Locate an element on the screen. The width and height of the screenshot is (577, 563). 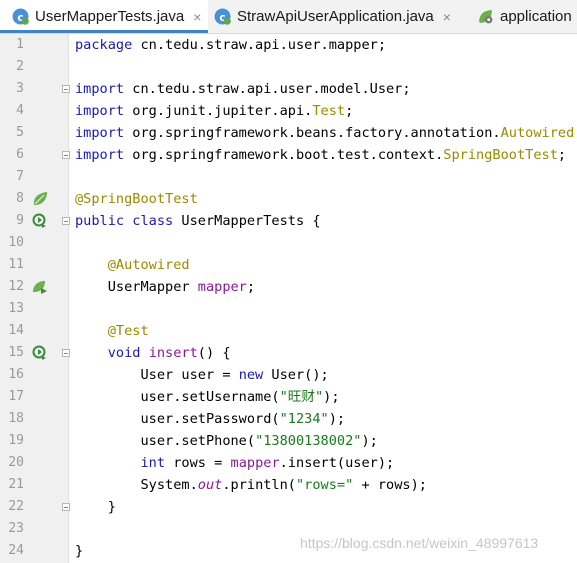
line-number: 20 is located at coordinates (16, 462).